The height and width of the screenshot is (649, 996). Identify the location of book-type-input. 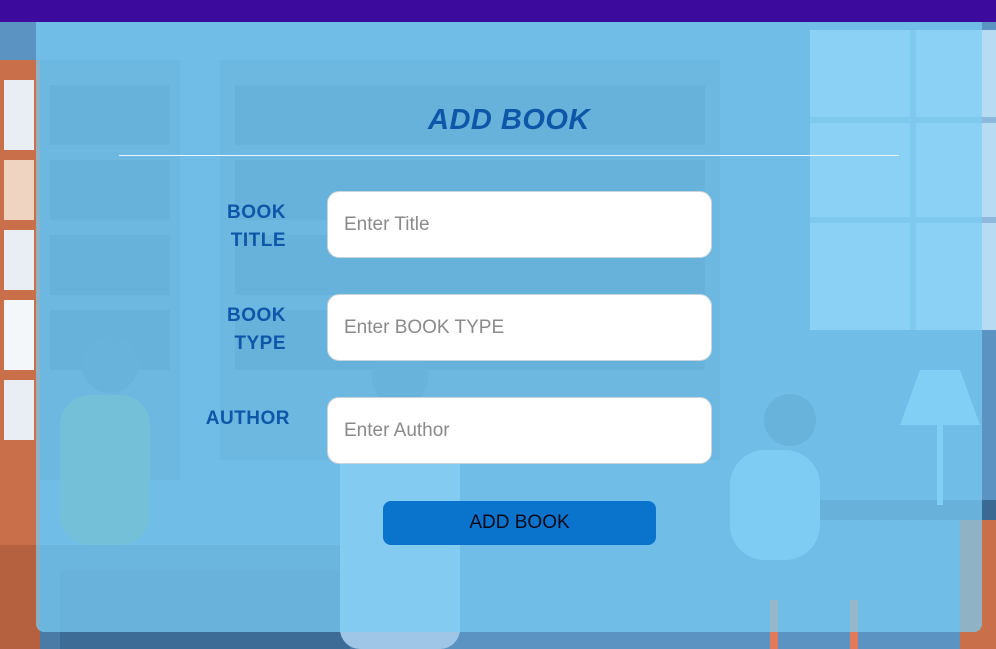
(519, 327).